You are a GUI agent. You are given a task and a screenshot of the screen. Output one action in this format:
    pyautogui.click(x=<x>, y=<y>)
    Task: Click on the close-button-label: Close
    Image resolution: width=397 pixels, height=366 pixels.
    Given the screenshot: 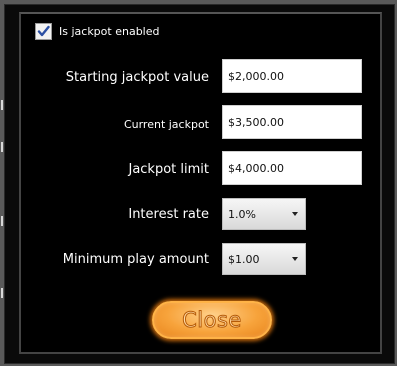 What is the action you would take?
    pyautogui.click(x=212, y=320)
    